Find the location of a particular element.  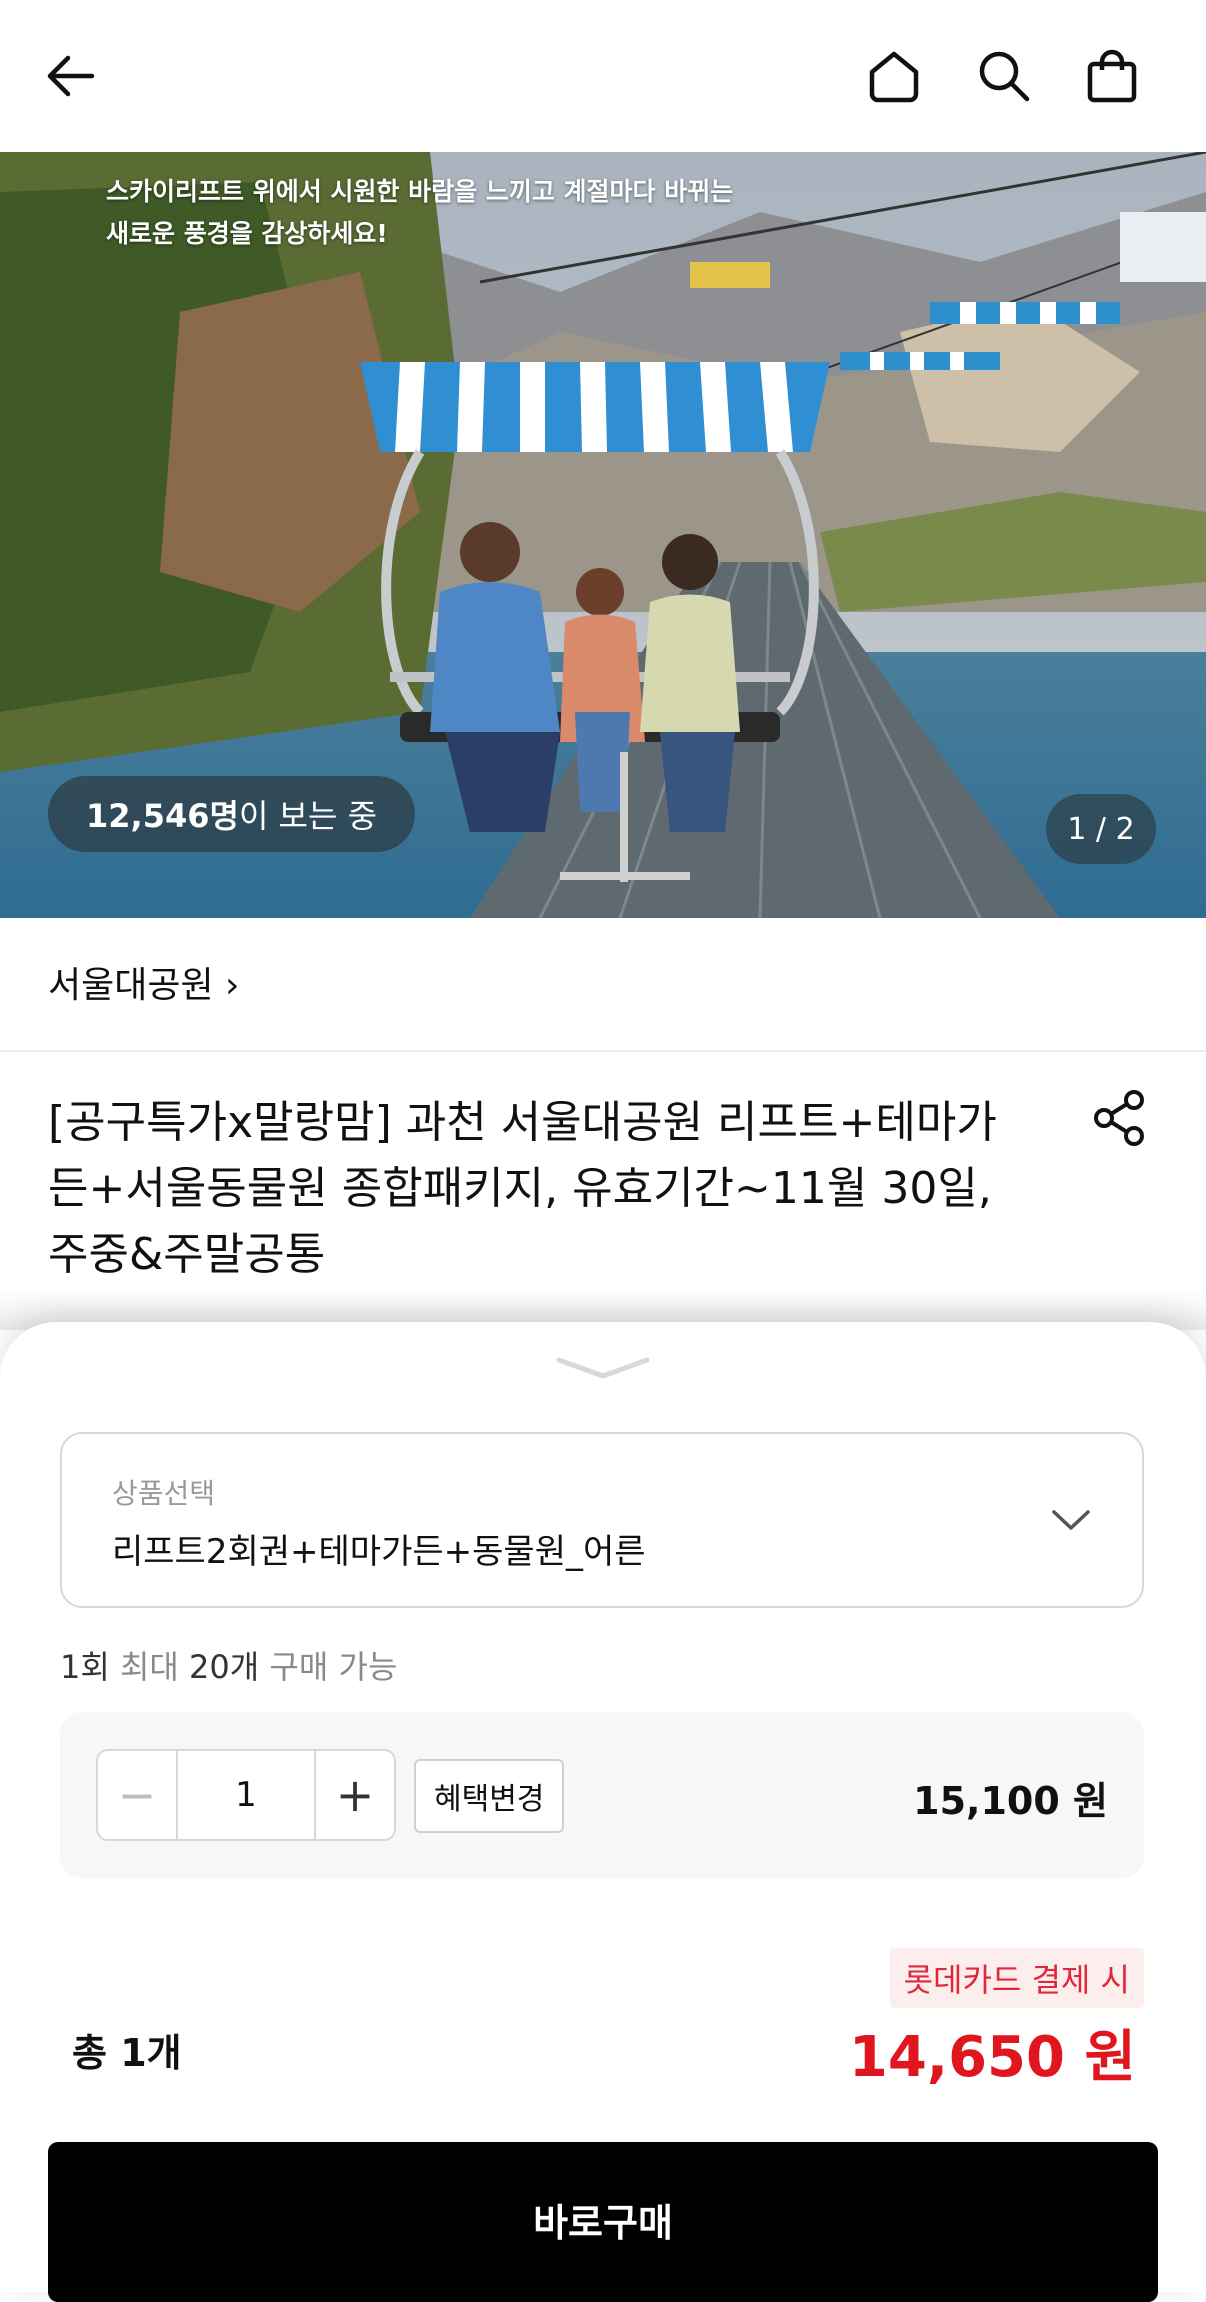

total-count: 총 1개 is located at coordinates (127, 2053).